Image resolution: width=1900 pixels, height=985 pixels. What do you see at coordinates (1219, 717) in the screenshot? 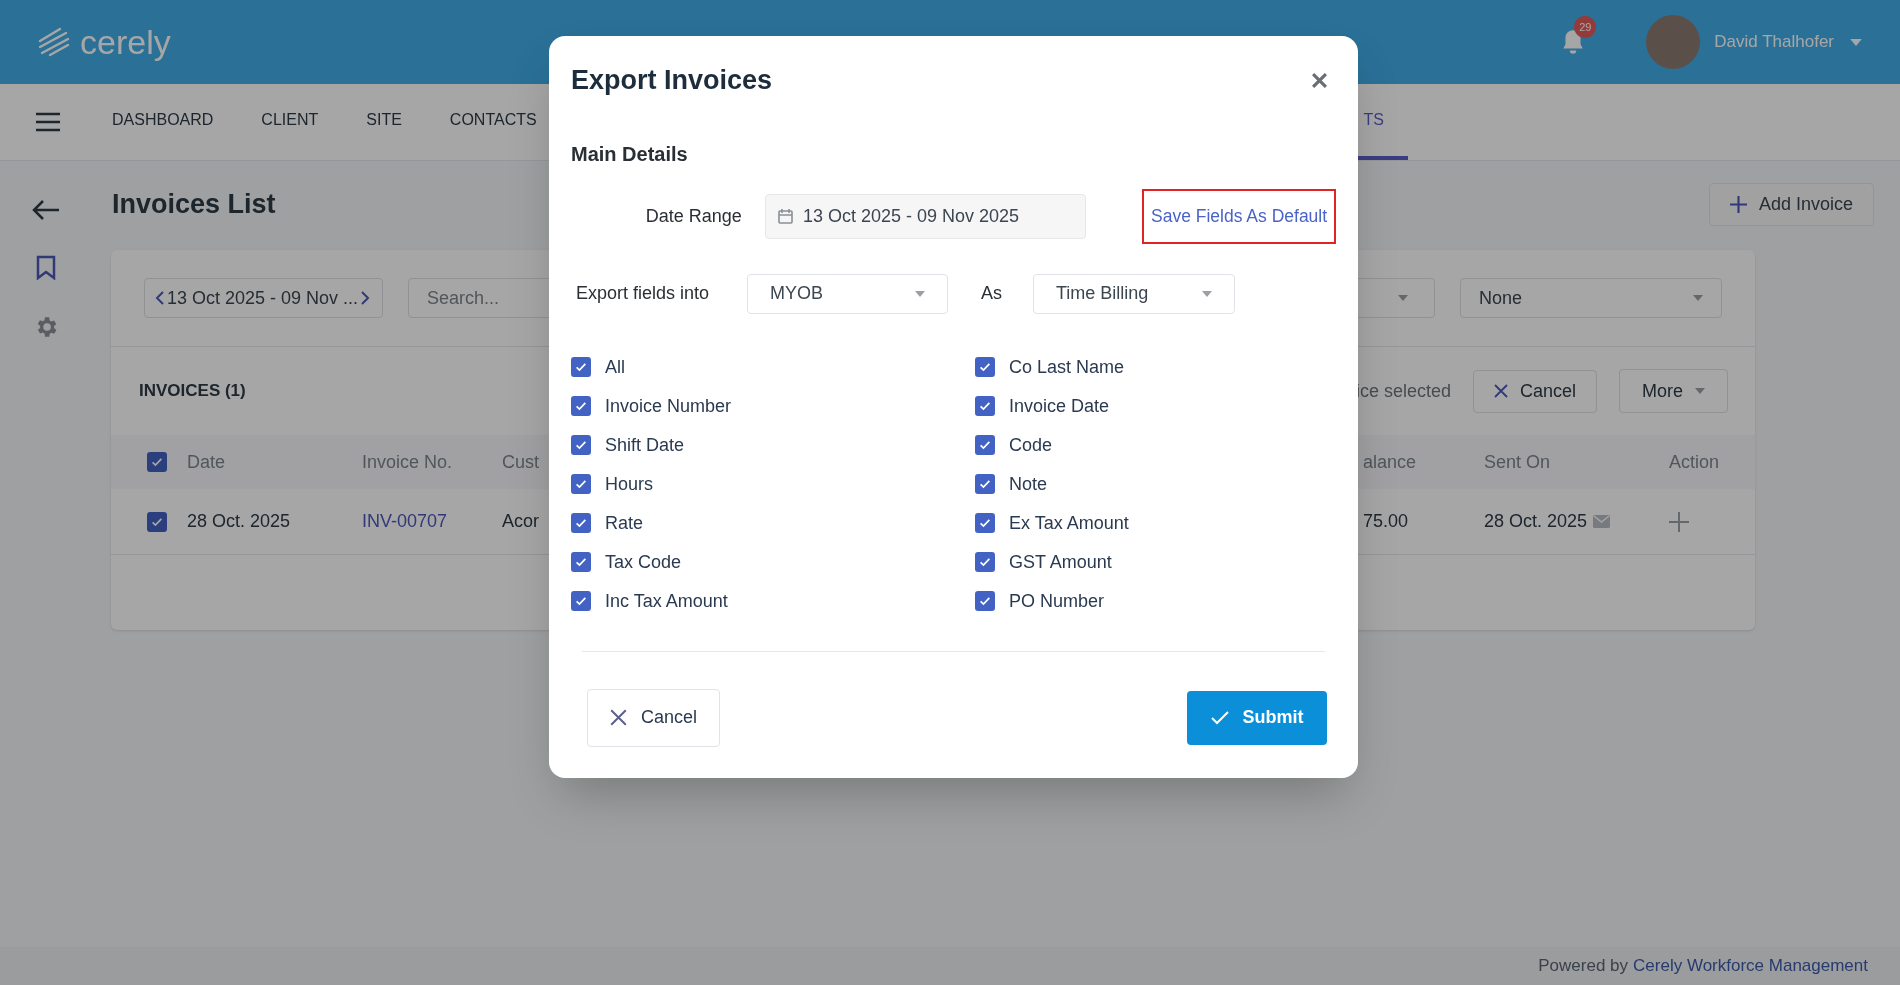
I see `check-icon` at bounding box center [1219, 717].